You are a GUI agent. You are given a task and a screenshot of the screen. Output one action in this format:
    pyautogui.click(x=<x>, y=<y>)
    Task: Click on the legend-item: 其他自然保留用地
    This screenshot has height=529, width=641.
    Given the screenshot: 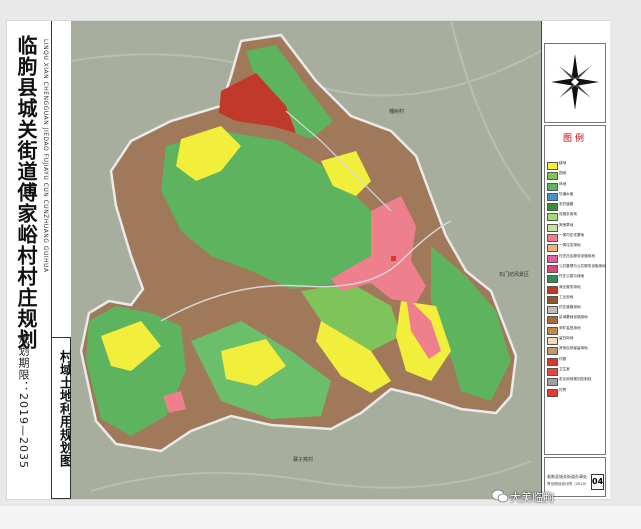 What is the action you would take?
    pyautogui.click(x=576, y=350)
    